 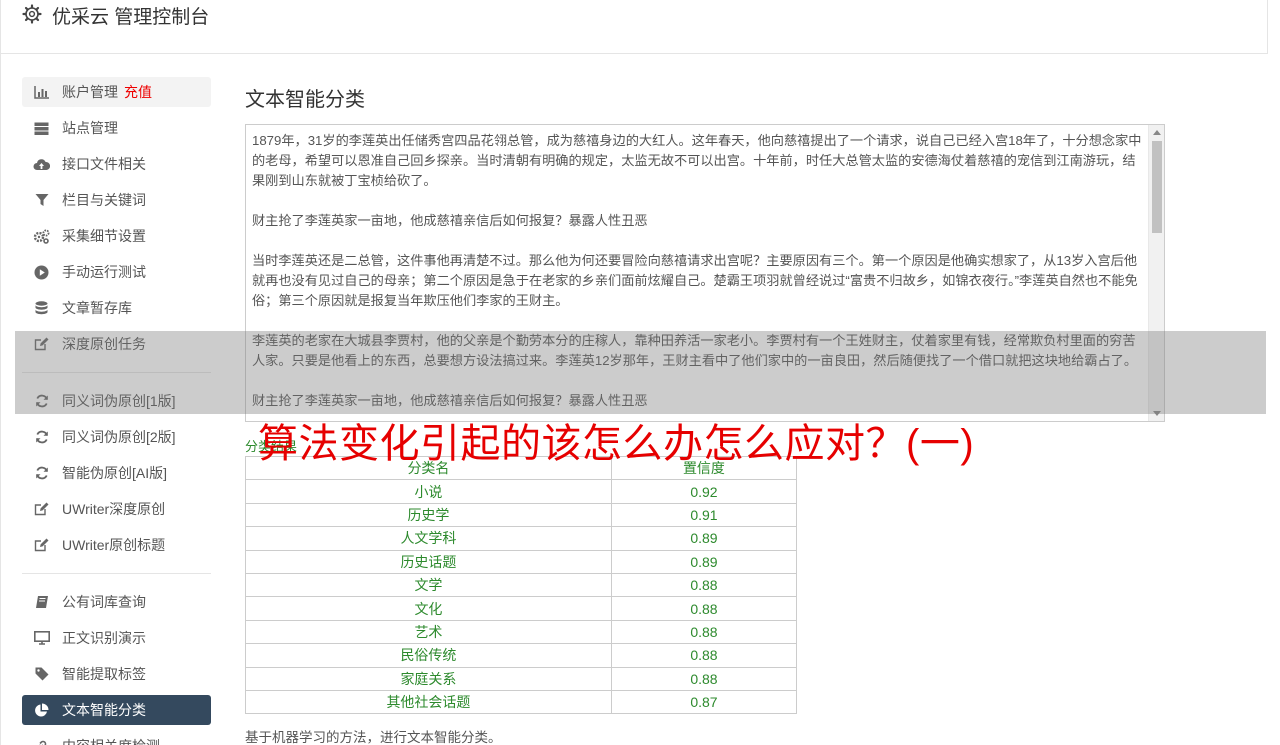 I want to click on overlay-band, so click(x=640, y=372).